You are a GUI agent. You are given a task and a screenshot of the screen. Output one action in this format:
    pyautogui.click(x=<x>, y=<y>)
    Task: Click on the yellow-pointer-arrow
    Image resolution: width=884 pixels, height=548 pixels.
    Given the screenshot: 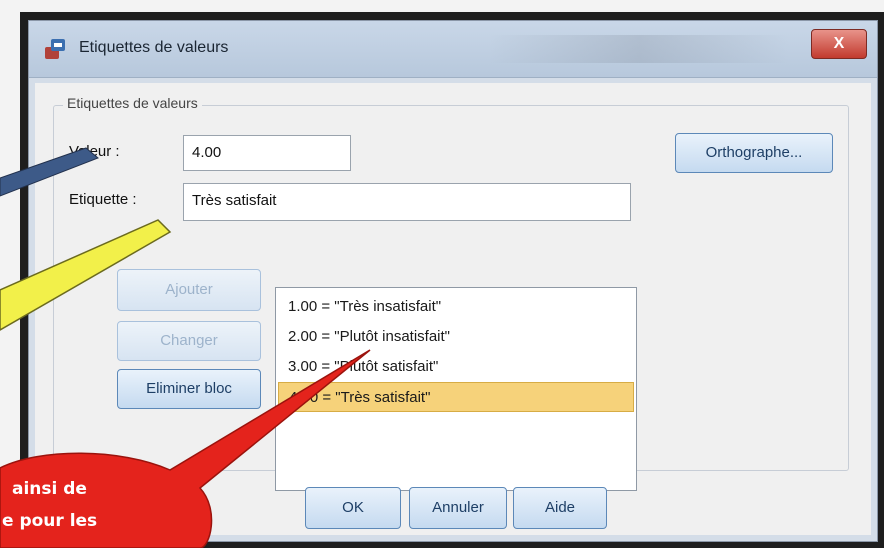 What is the action you would take?
    pyautogui.click(x=86, y=275)
    